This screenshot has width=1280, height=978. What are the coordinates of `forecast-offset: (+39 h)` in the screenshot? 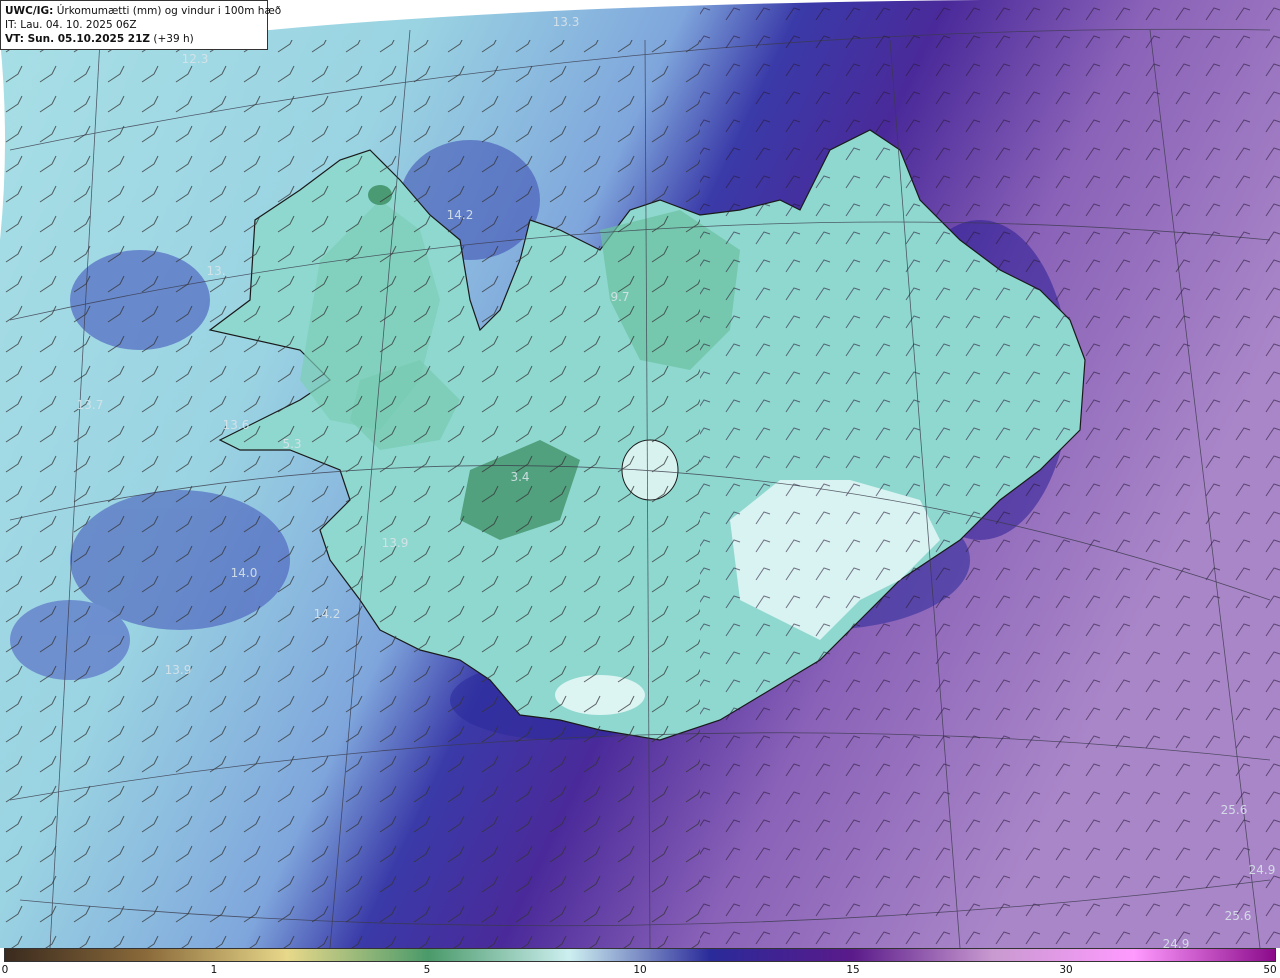 It's located at (173, 39).